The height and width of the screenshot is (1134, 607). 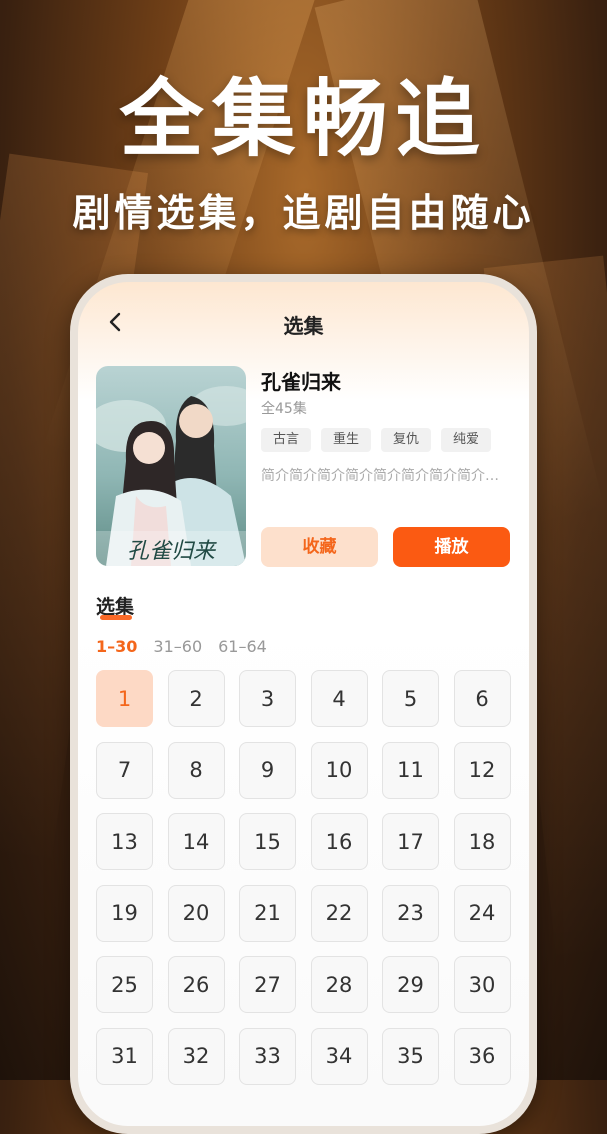 I want to click on episode-button: 10, so click(x=339, y=770).